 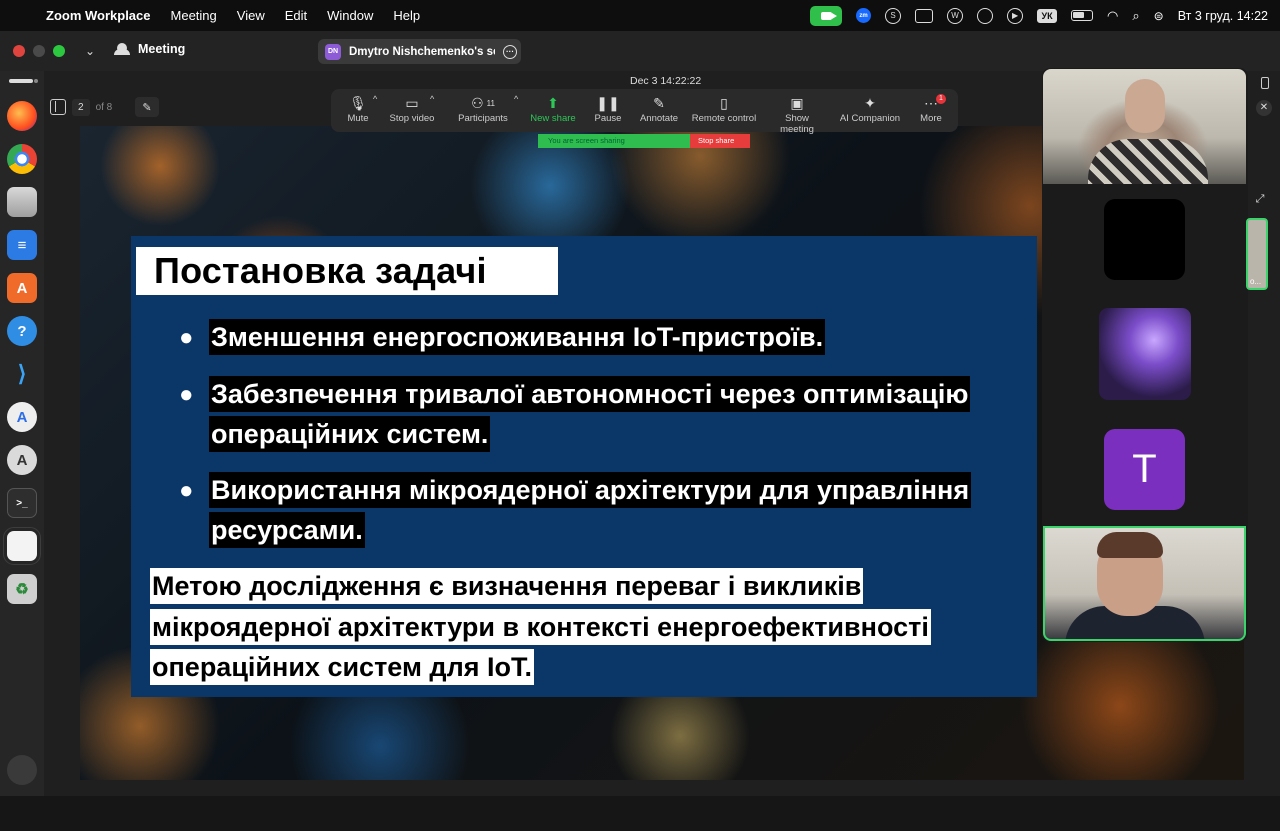 What do you see at coordinates (931, 118) in the screenshot?
I see `more-label: More` at bounding box center [931, 118].